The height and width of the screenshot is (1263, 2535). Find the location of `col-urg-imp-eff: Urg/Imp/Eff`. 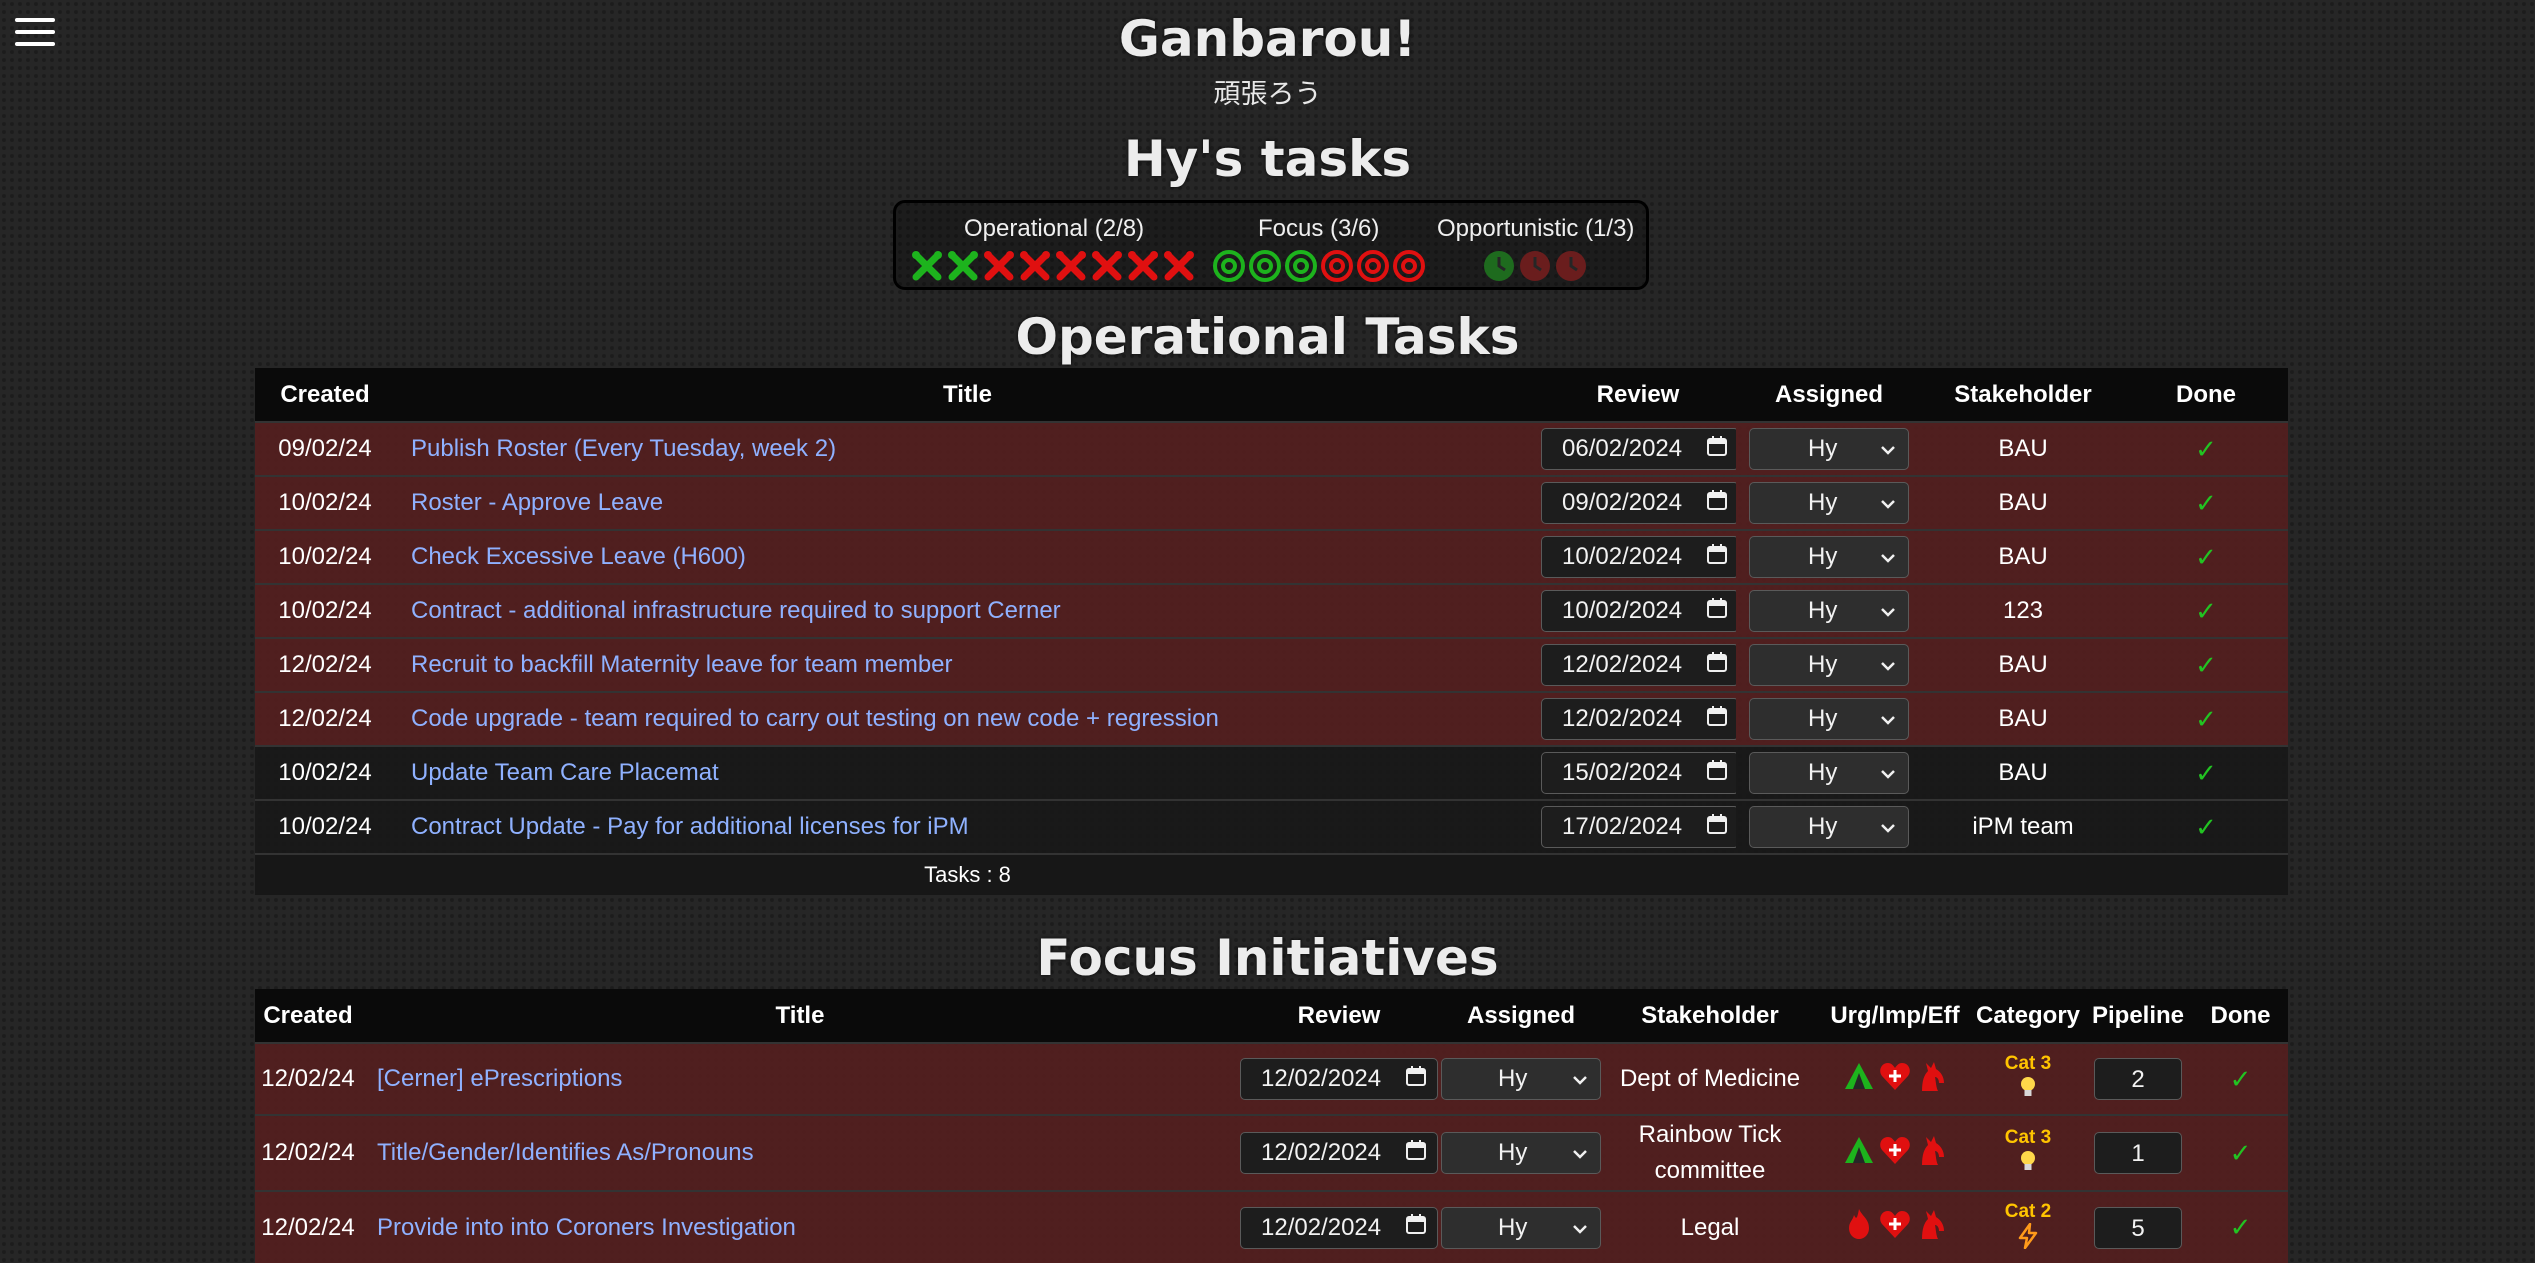

col-urg-imp-eff: Urg/Imp/Eff is located at coordinates (1895, 1016).